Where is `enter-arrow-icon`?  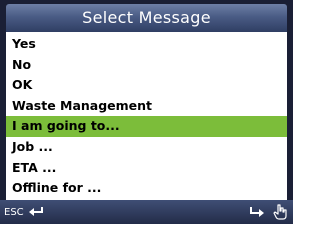
enter-arrow-icon is located at coordinates (257, 212).